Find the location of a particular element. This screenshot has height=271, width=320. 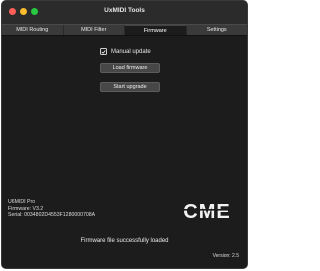

tab-midi-filter: MIDI Filter is located at coordinates (94, 30).